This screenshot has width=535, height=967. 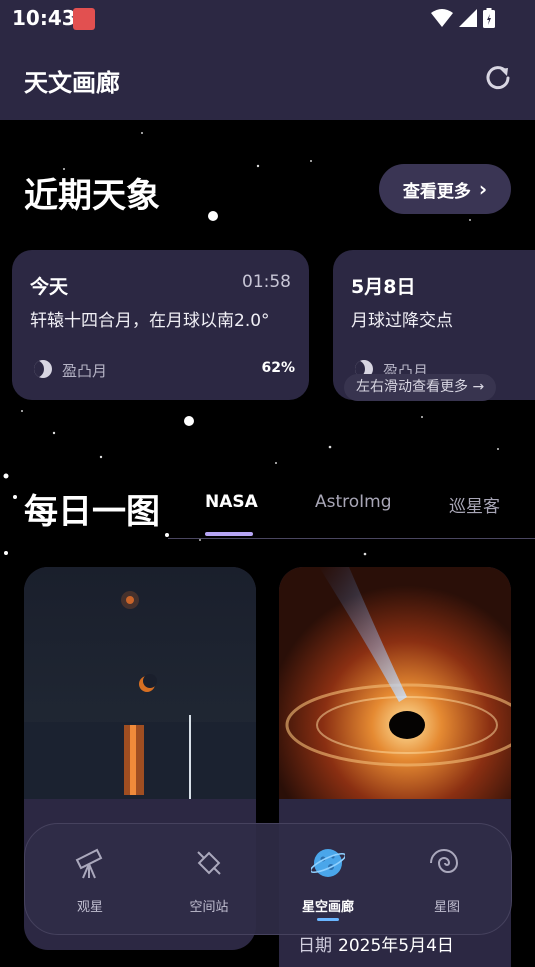 What do you see at coordinates (383, 287) in the screenshot?
I see `event-date: 5月8日` at bounding box center [383, 287].